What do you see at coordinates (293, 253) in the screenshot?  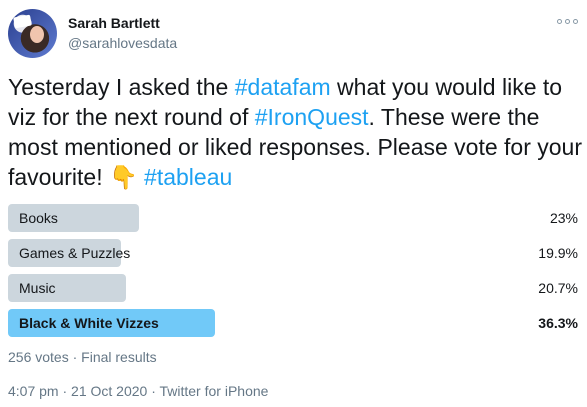 I see `poll-option-games-puzzles: Games & Puzzles 19.9%` at bounding box center [293, 253].